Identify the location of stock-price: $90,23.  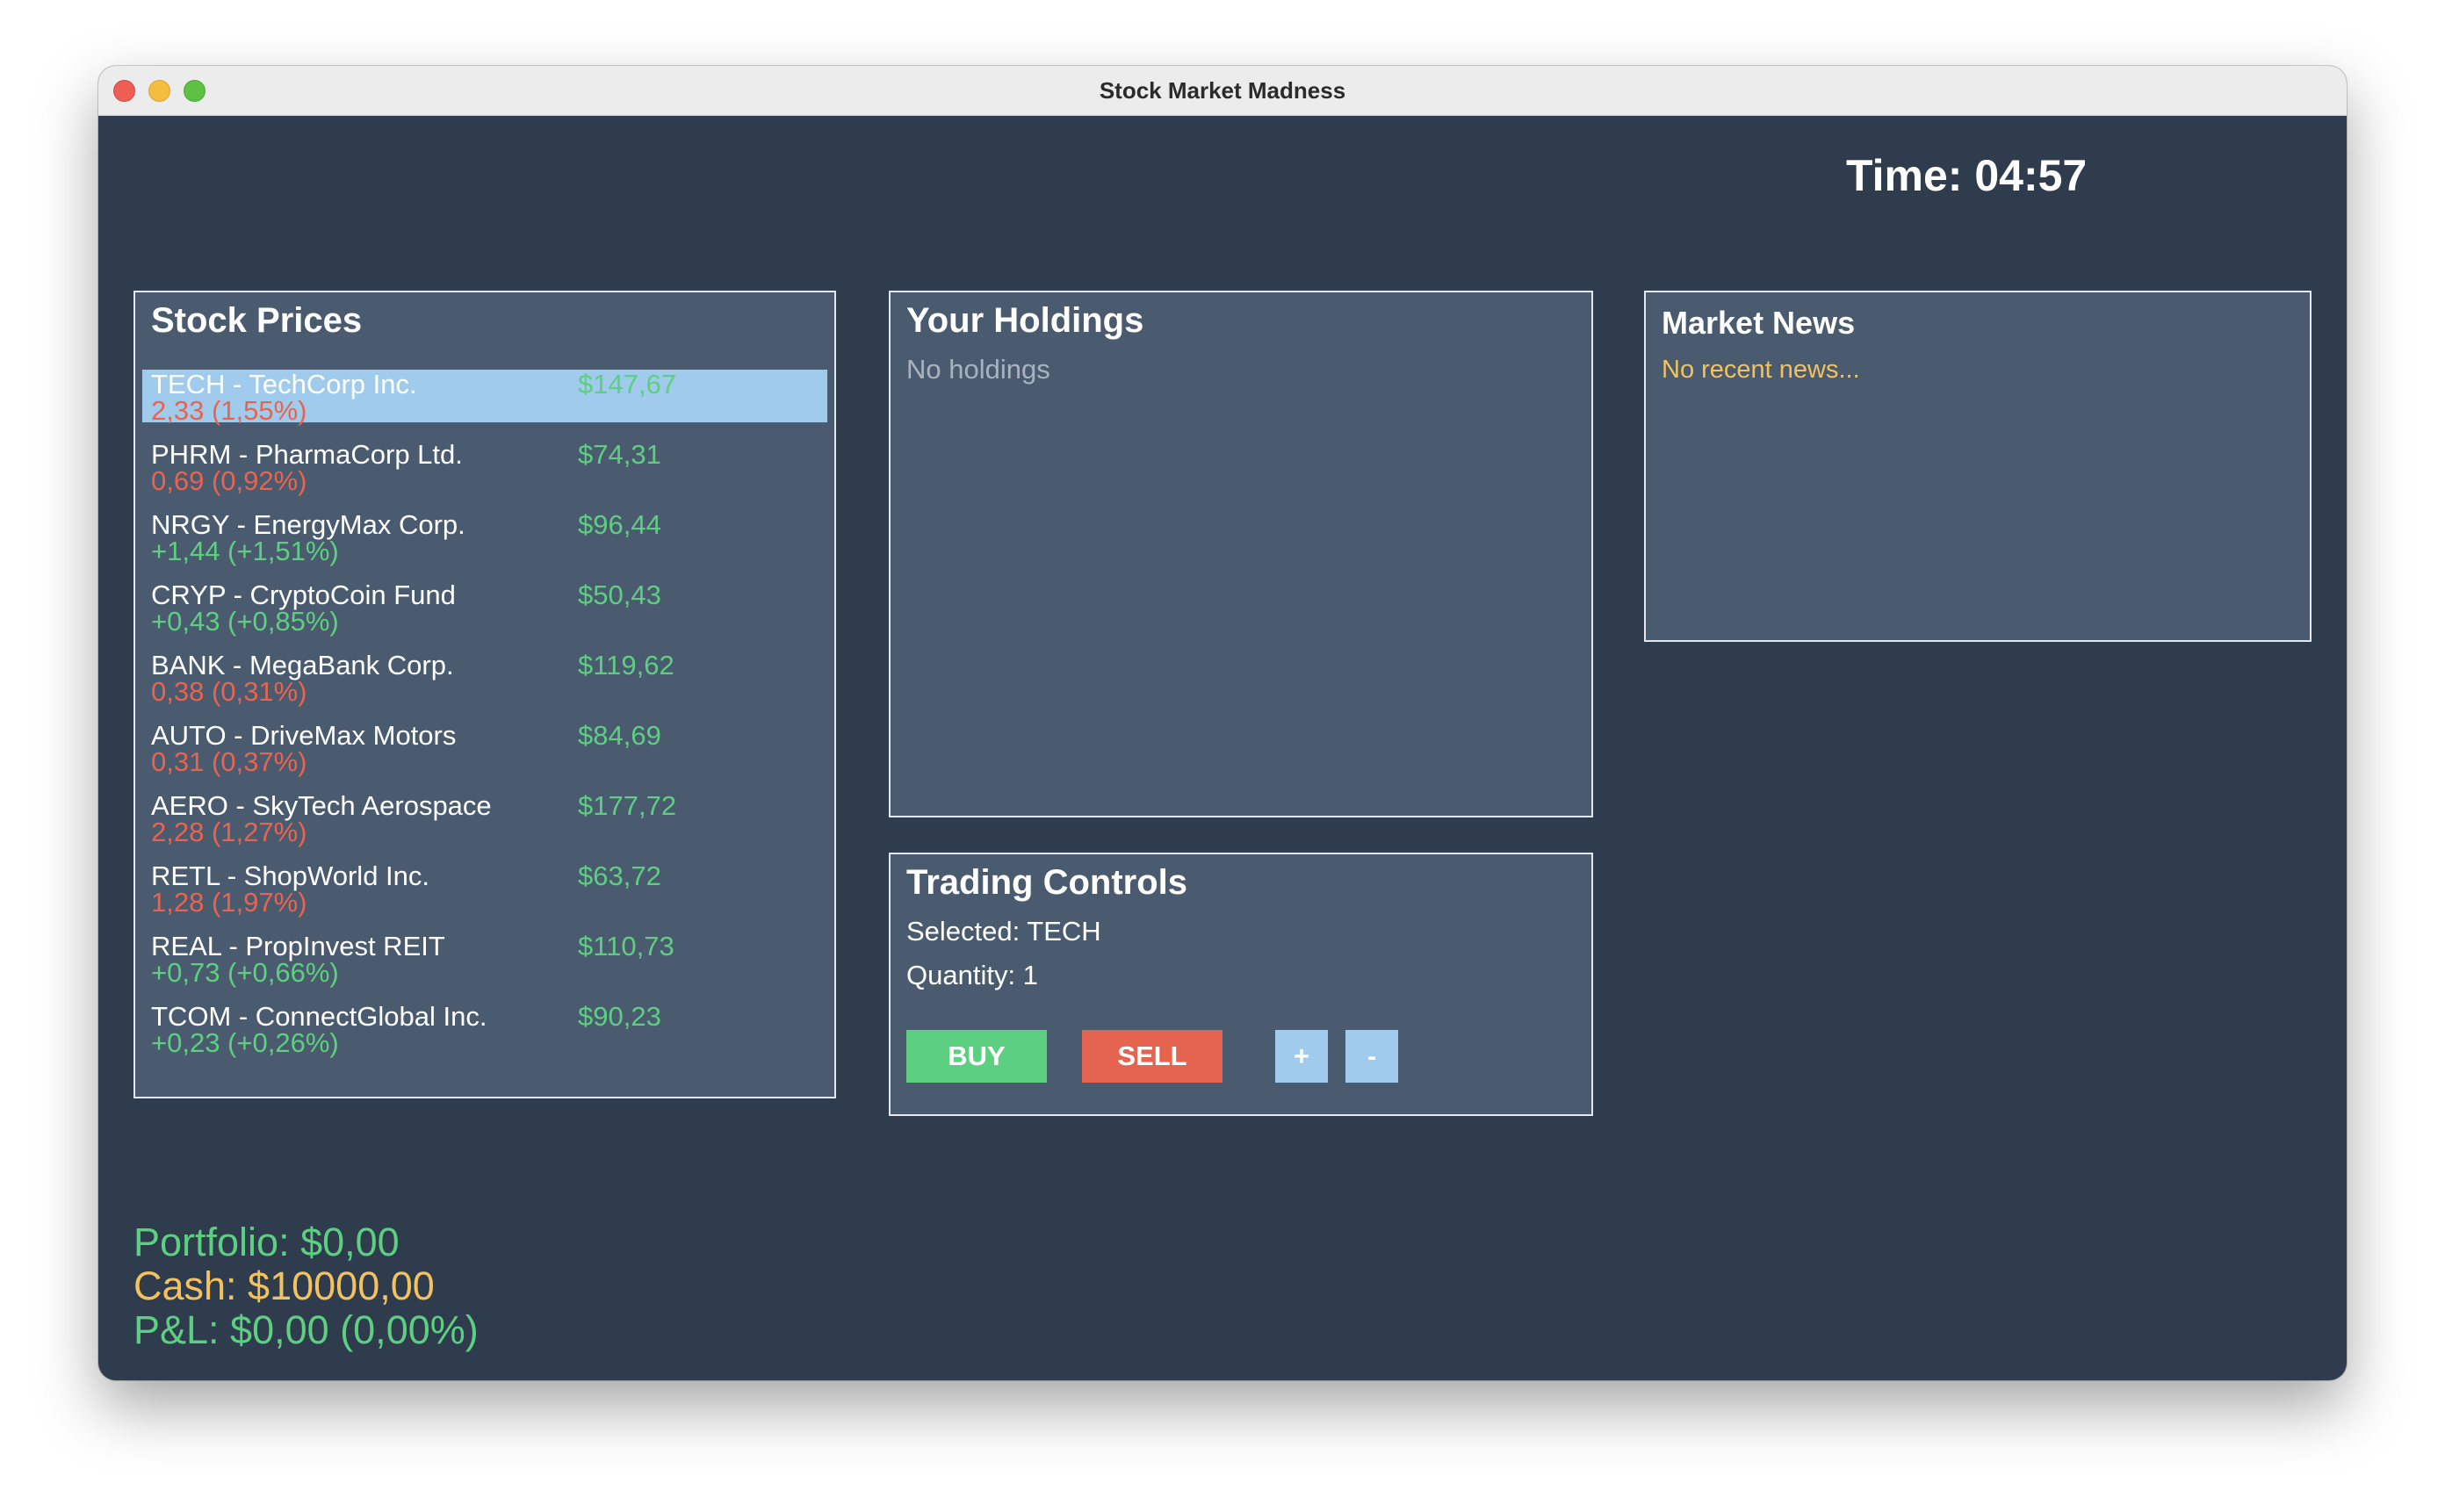
(619, 1016).